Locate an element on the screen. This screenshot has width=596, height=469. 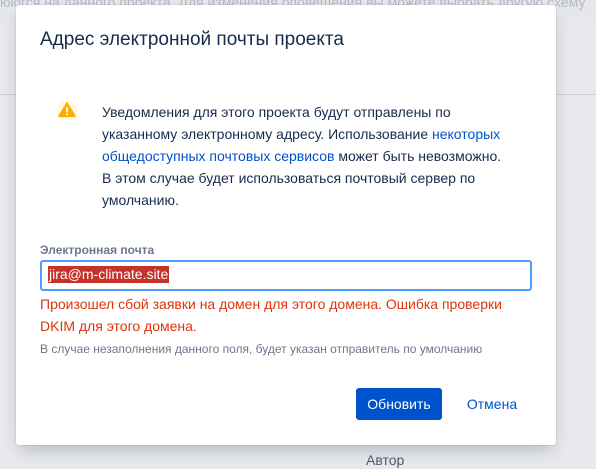
cancel-button: Отмена is located at coordinates (492, 404).